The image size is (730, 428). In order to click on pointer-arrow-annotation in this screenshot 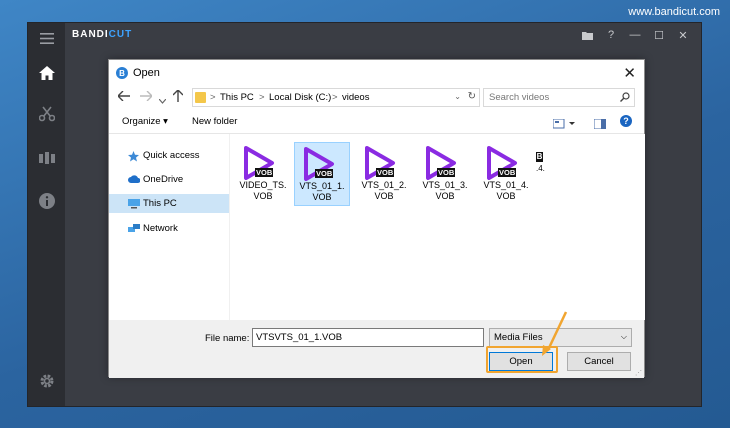, I will do `click(555, 333)`.